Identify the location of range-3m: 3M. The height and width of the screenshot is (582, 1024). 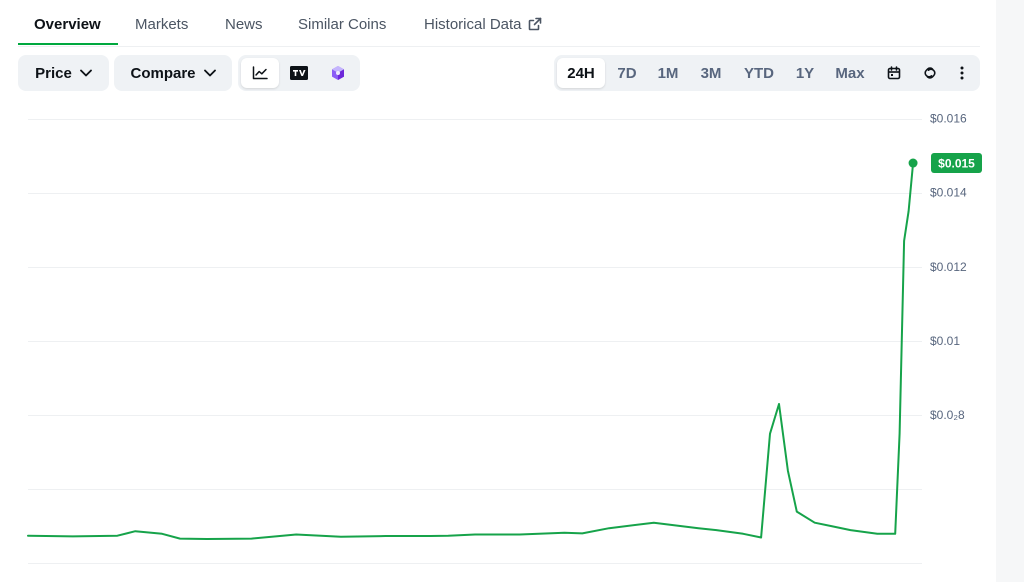
(711, 73).